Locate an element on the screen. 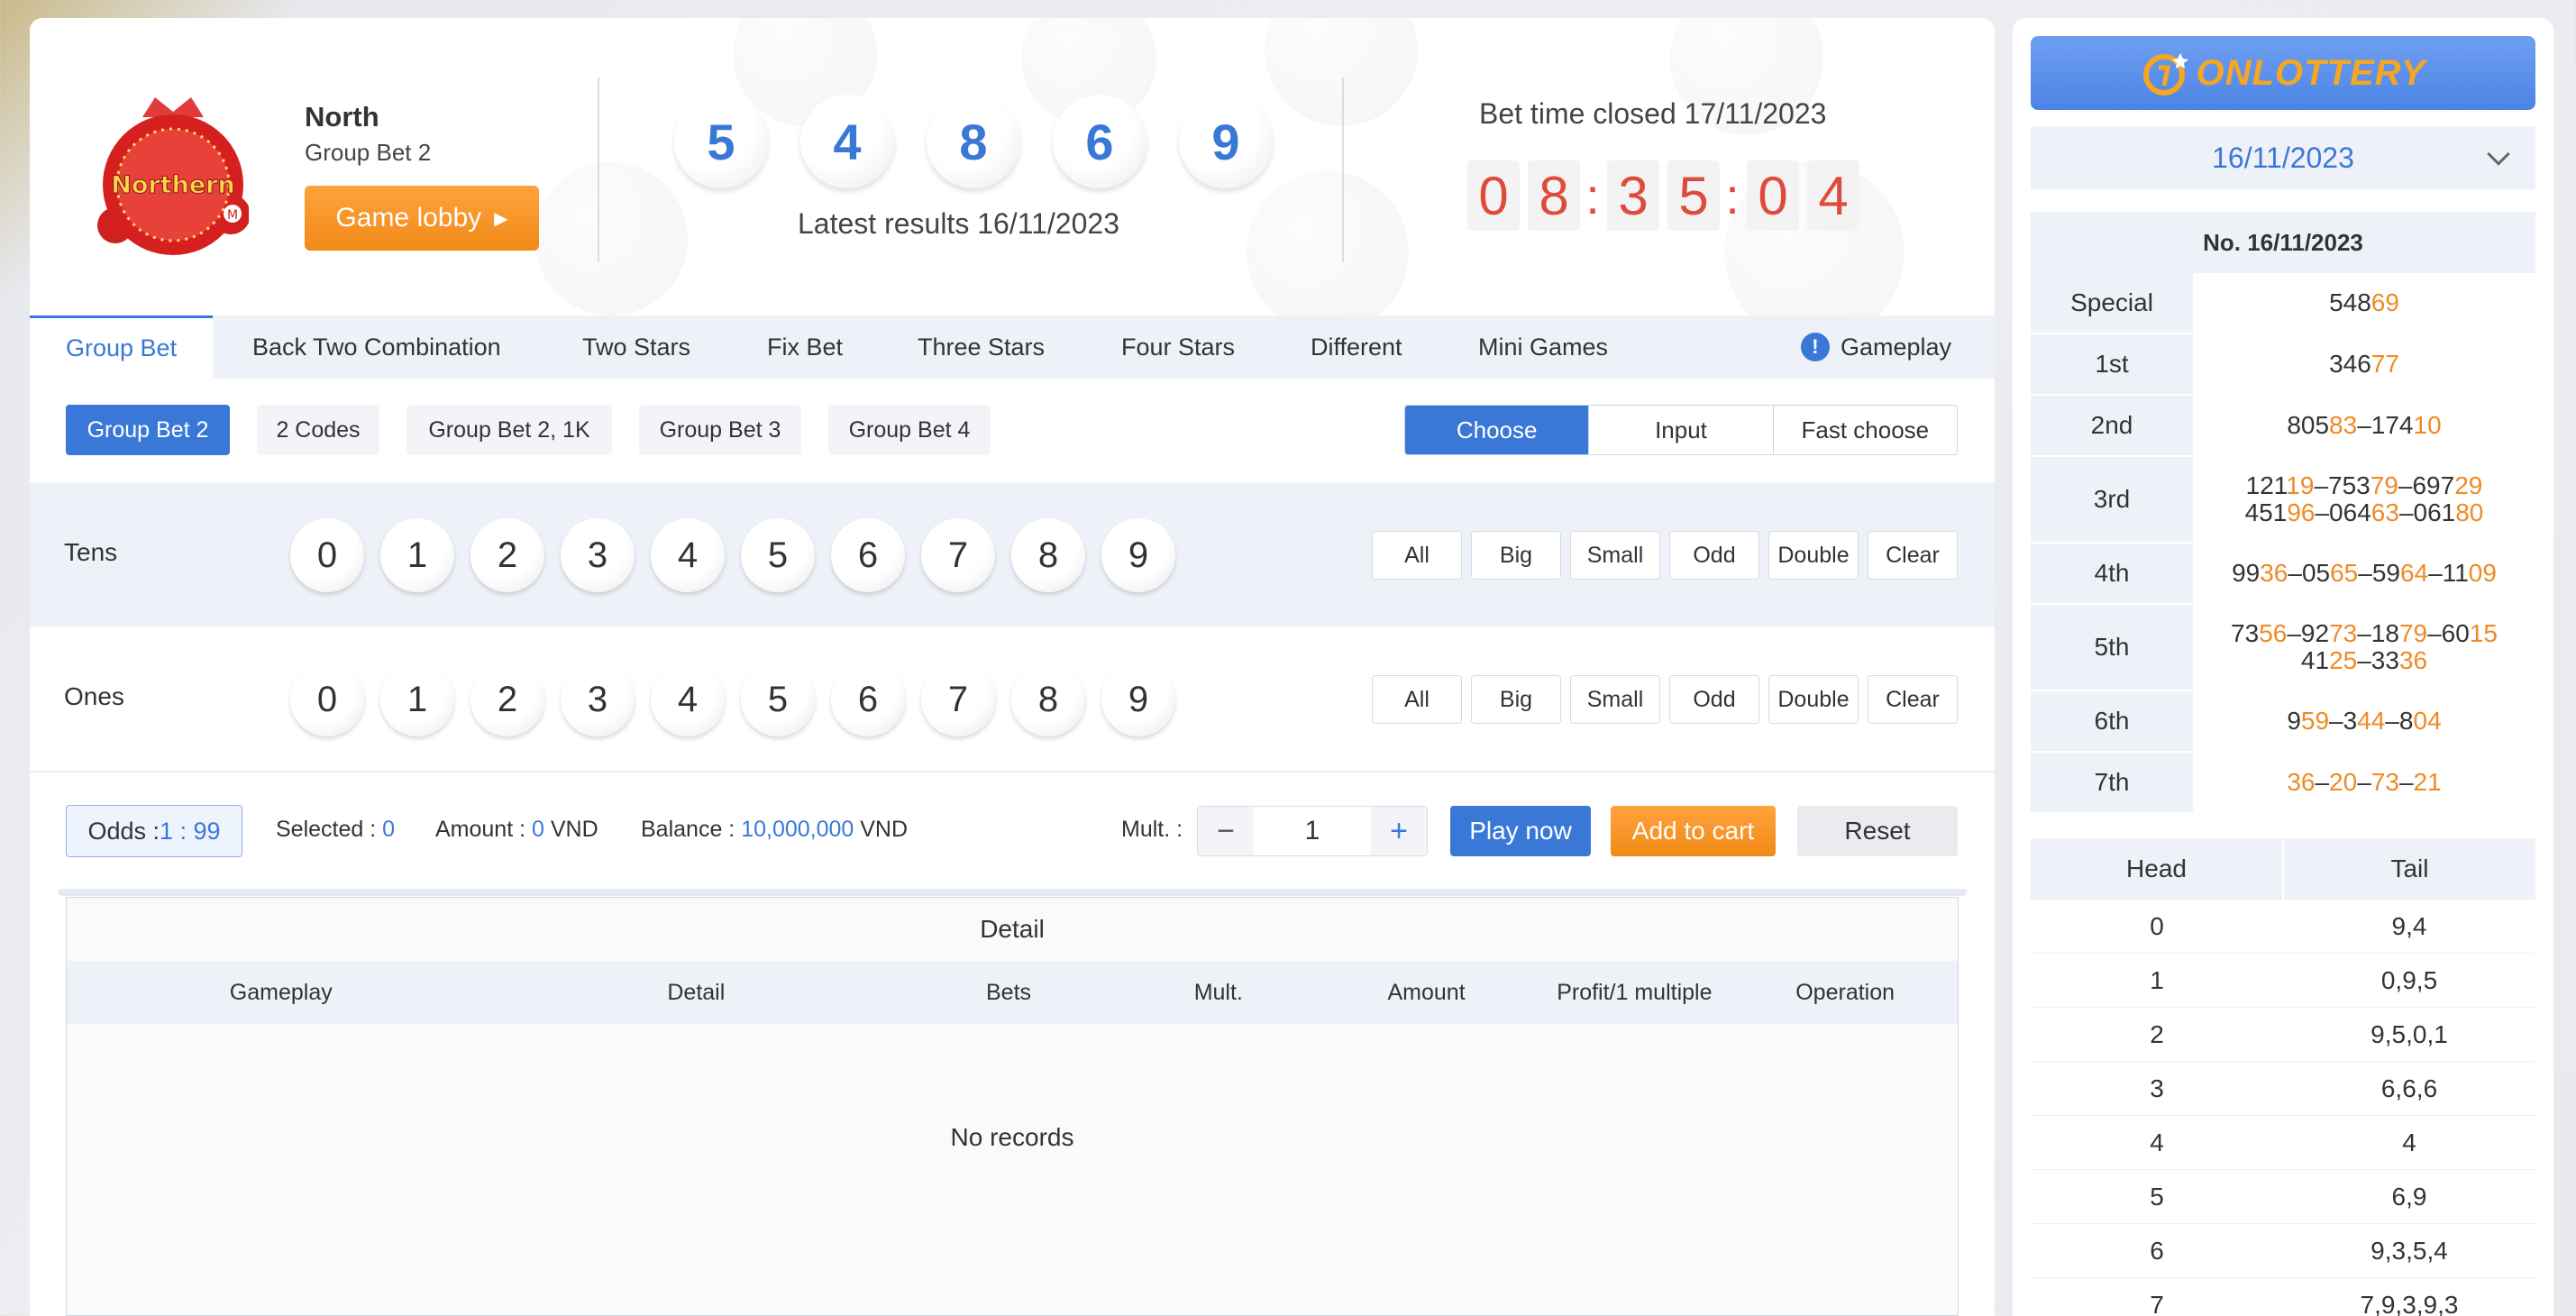  gameplay-link: ! Gameplay is located at coordinates (1876, 347).